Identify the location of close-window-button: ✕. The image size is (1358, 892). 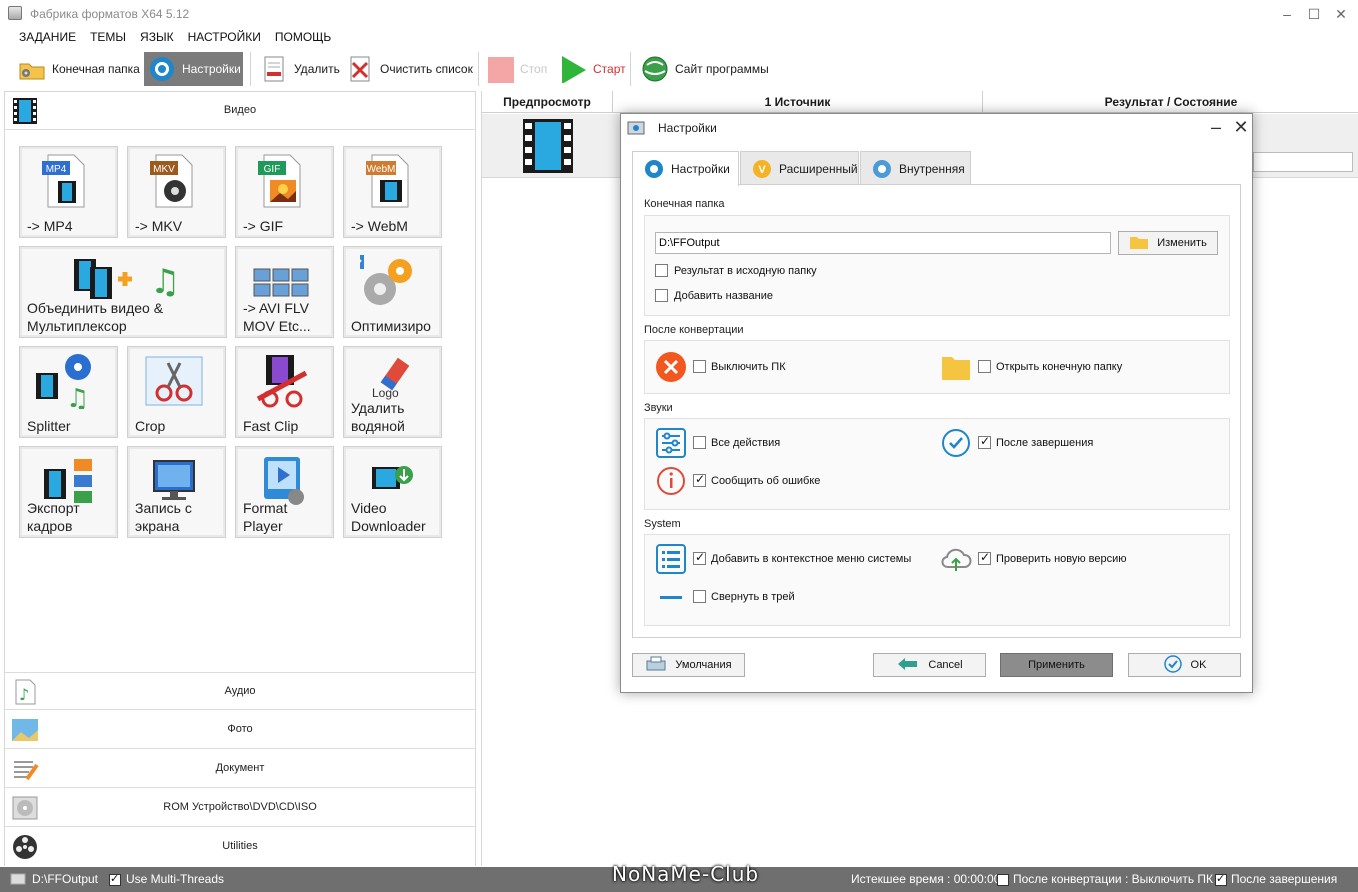
(1341, 14).